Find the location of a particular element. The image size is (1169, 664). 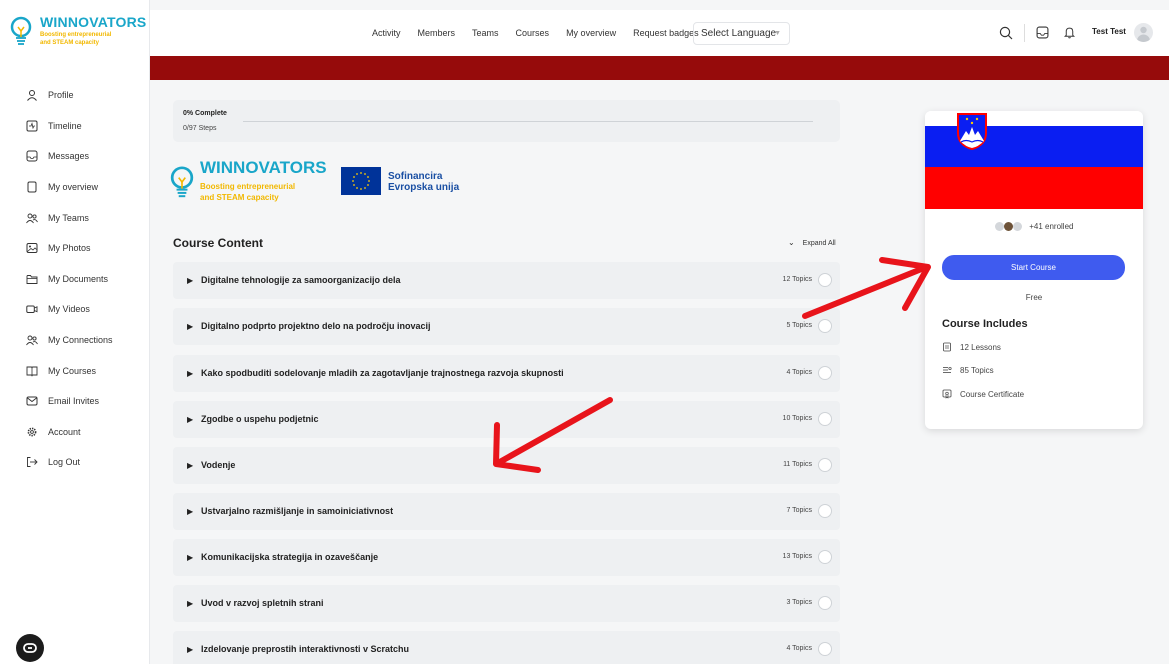

sidebar-item-timeline: Timeline is located at coordinates (75, 126).